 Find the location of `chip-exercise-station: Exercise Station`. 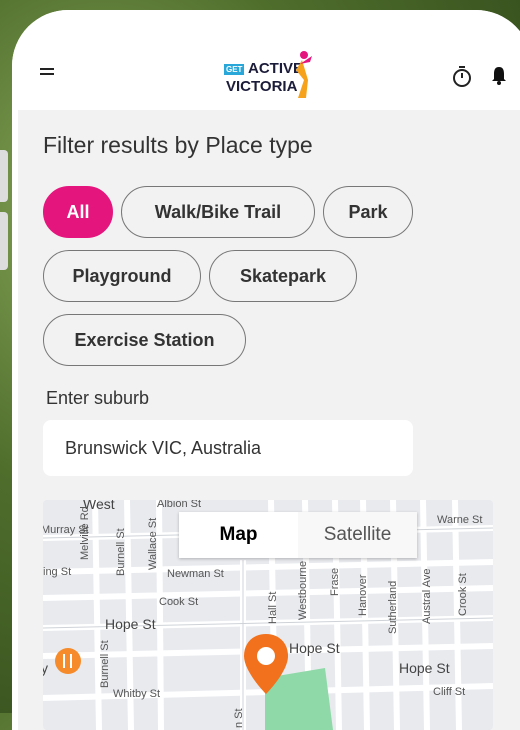

chip-exercise-station: Exercise Station is located at coordinates (144, 340).